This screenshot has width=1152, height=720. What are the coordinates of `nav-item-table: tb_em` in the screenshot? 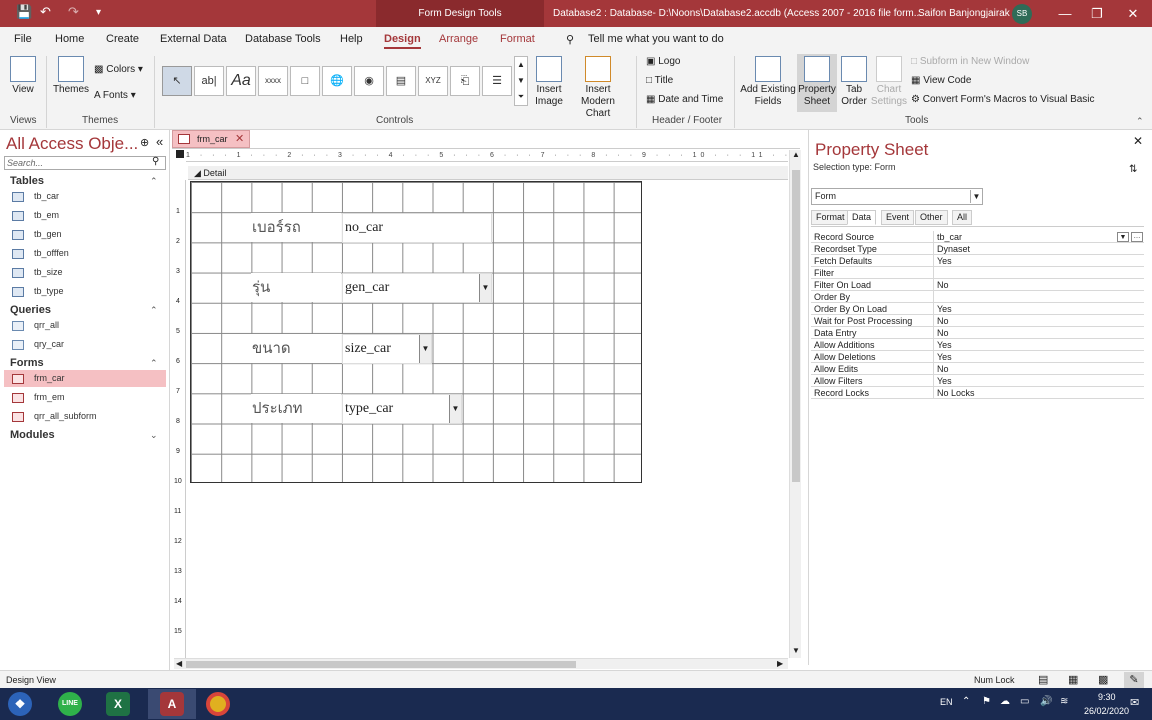 It's located at (85, 215).